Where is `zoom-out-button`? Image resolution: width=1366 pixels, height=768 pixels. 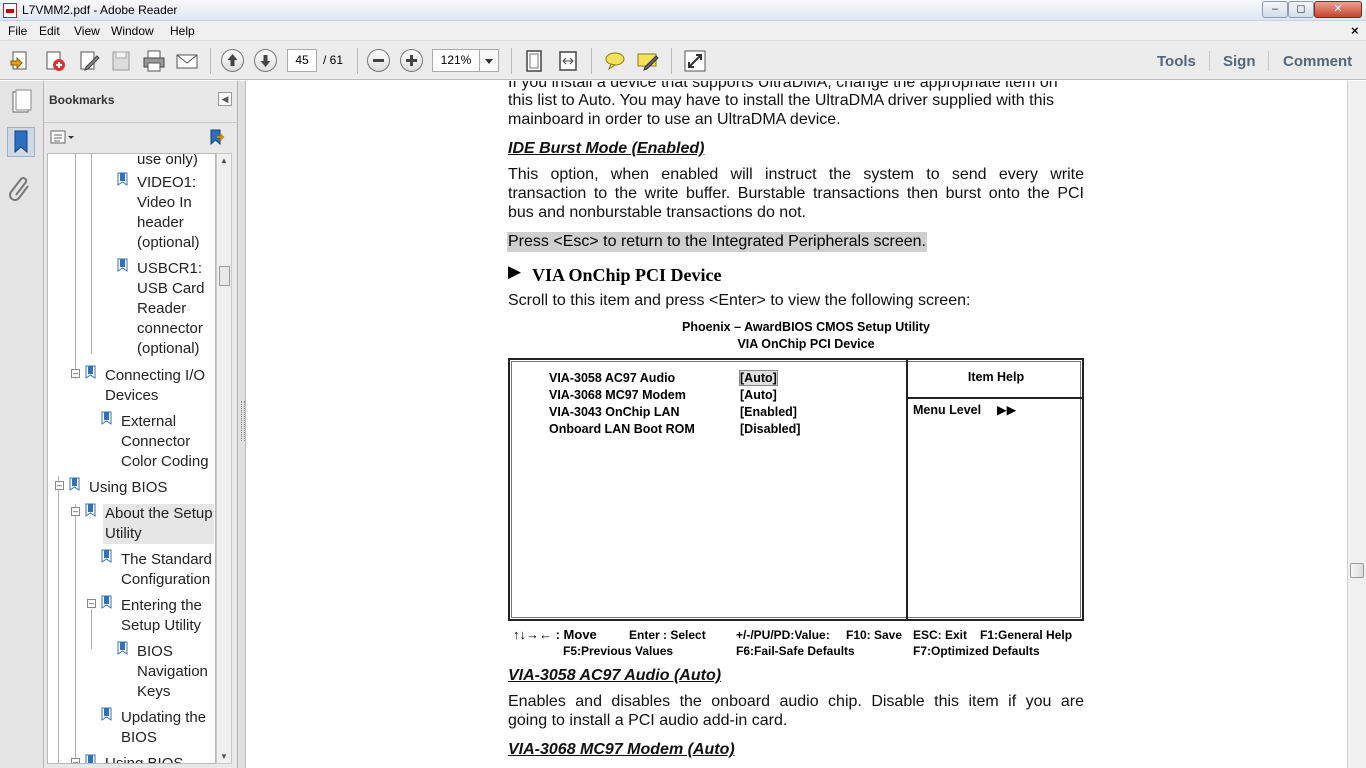 zoom-out-button is located at coordinates (378, 60).